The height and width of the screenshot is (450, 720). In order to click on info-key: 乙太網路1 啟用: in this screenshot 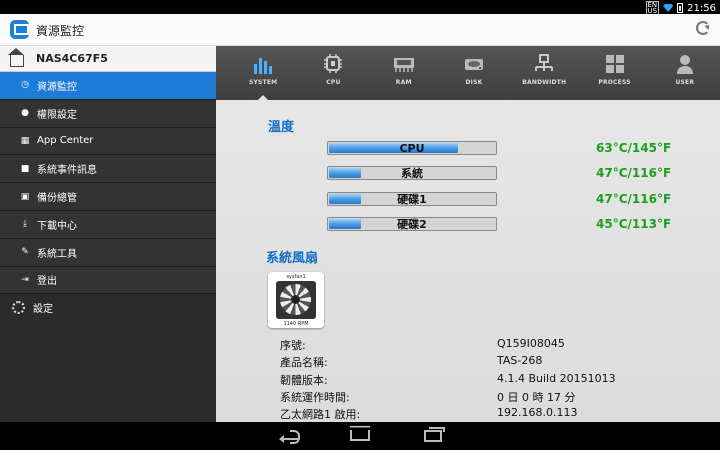, I will do `click(320, 414)`.